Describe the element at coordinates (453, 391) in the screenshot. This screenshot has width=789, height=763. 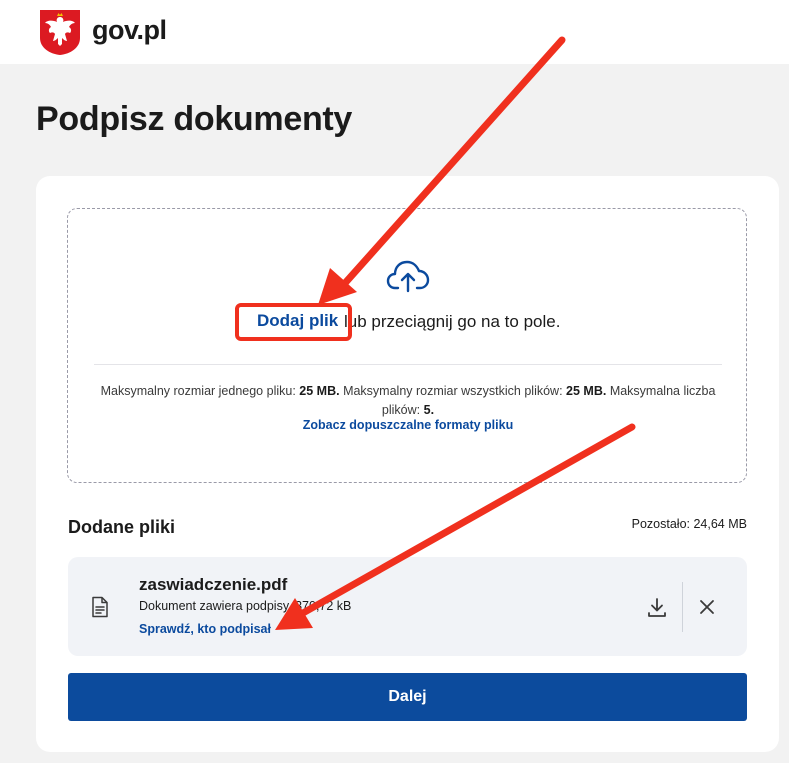
I see `max-total-label: Maksymalny rozmiar wszystkich plików:` at that location.